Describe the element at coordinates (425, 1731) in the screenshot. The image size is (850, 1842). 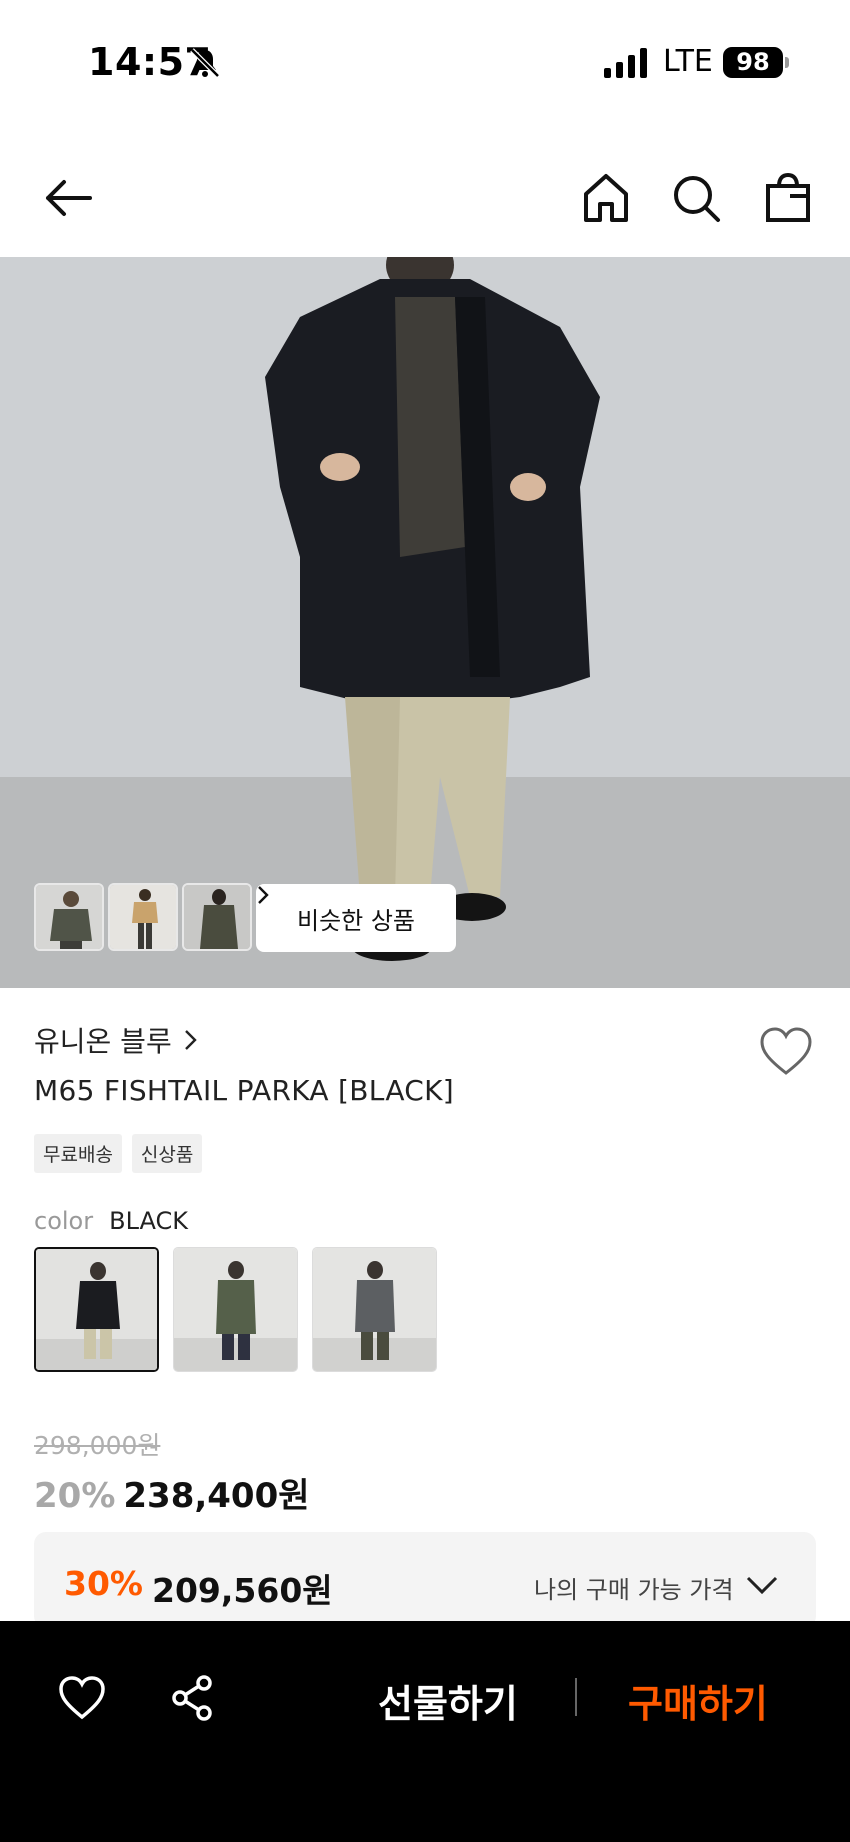
I see `bottom-action-bar: 선물하기 구매하기` at that location.